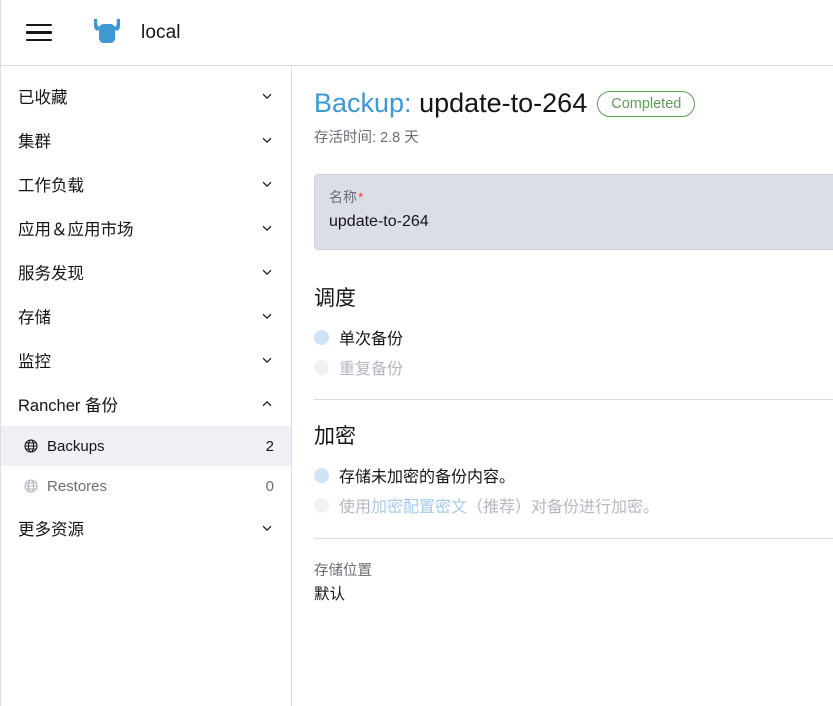 The height and width of the screenshot is (706, 833). I want to click on name-field-label: 名称*, so click(575, 197).